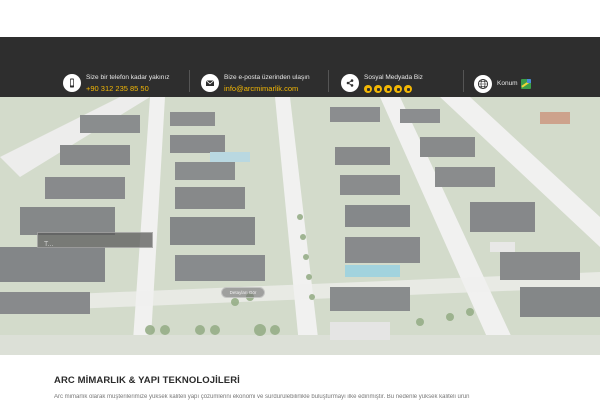 The width and height of the screenshot is (600, 400). Describe the element at coordinates (267, 77) in the screenshot. I see `email-label: Bize e-posta üzerinden ulaşın` at that location.